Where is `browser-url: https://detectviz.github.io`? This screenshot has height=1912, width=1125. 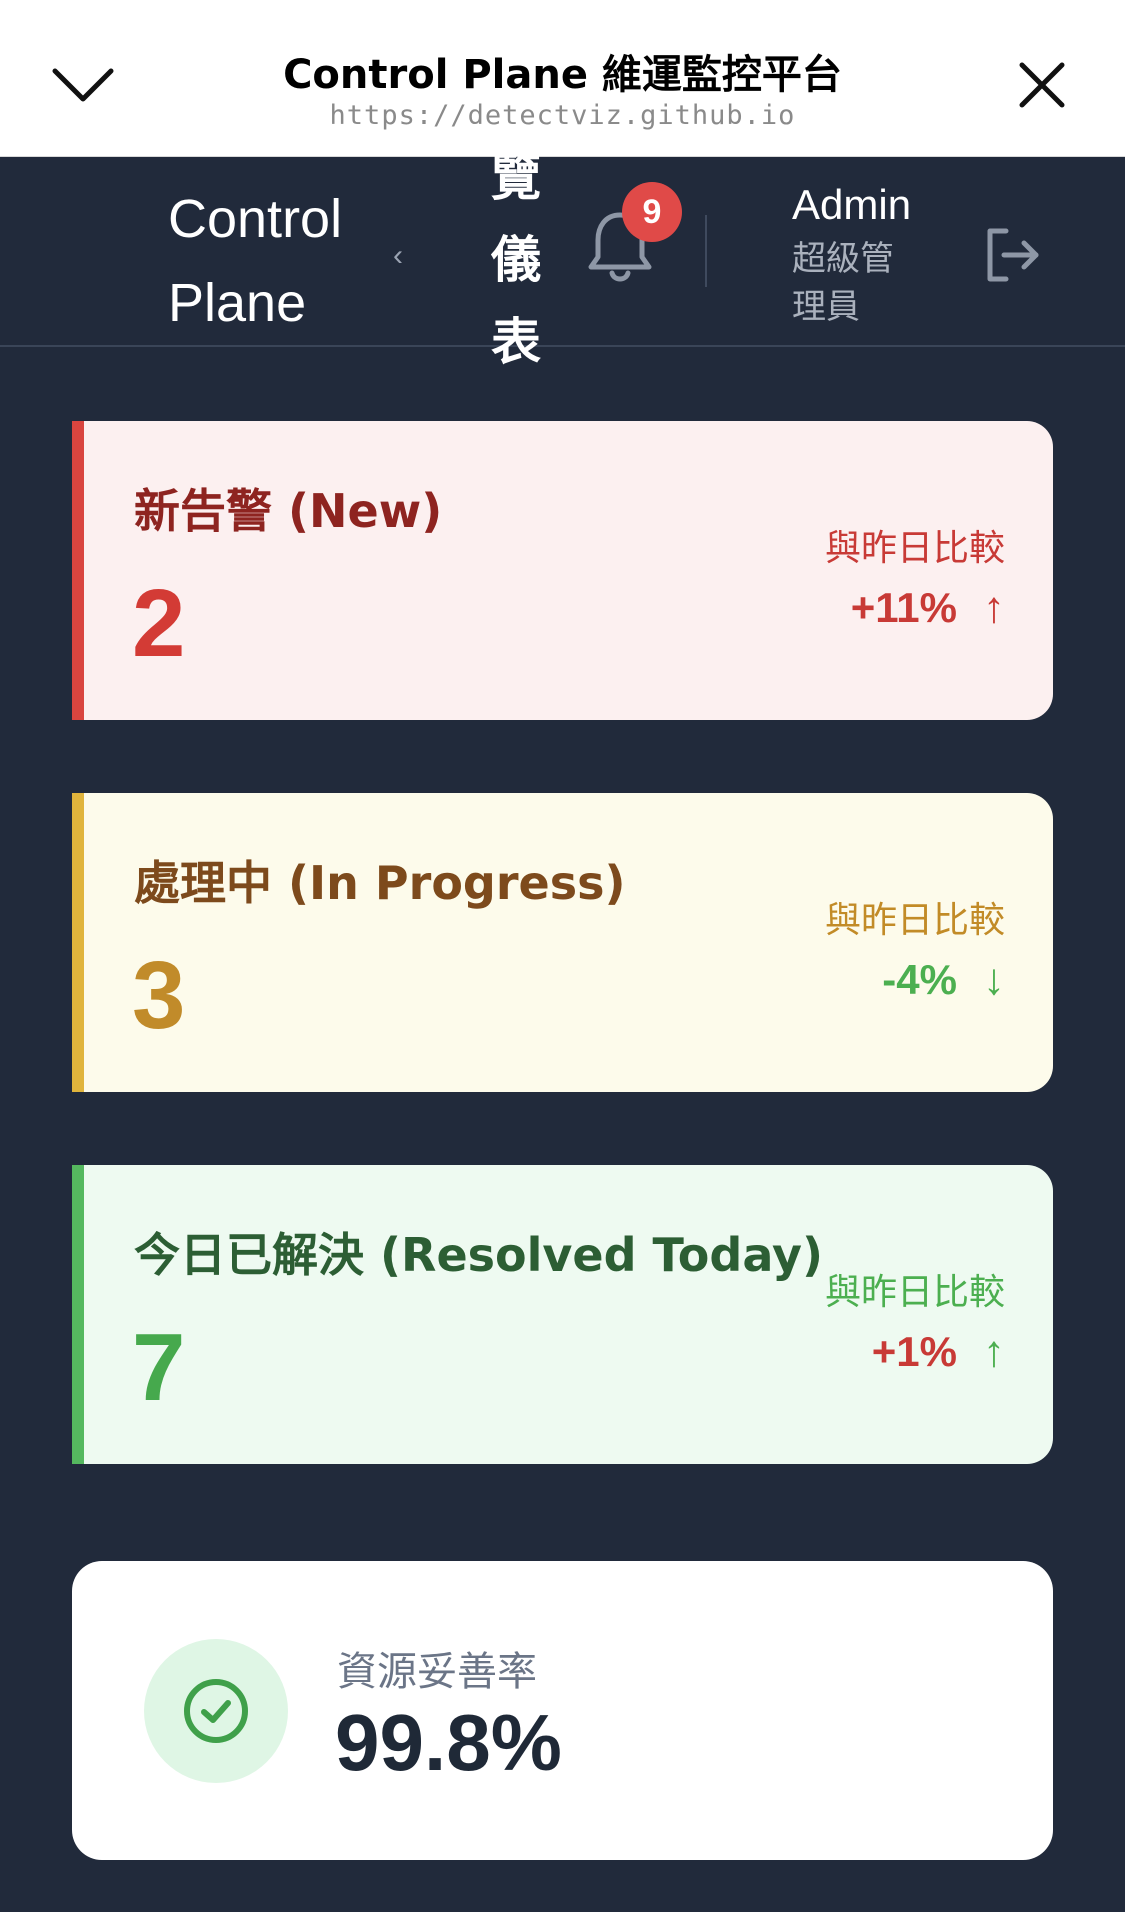
browser-url: https://detectviz.github.io is located at coordinates (562, 115).